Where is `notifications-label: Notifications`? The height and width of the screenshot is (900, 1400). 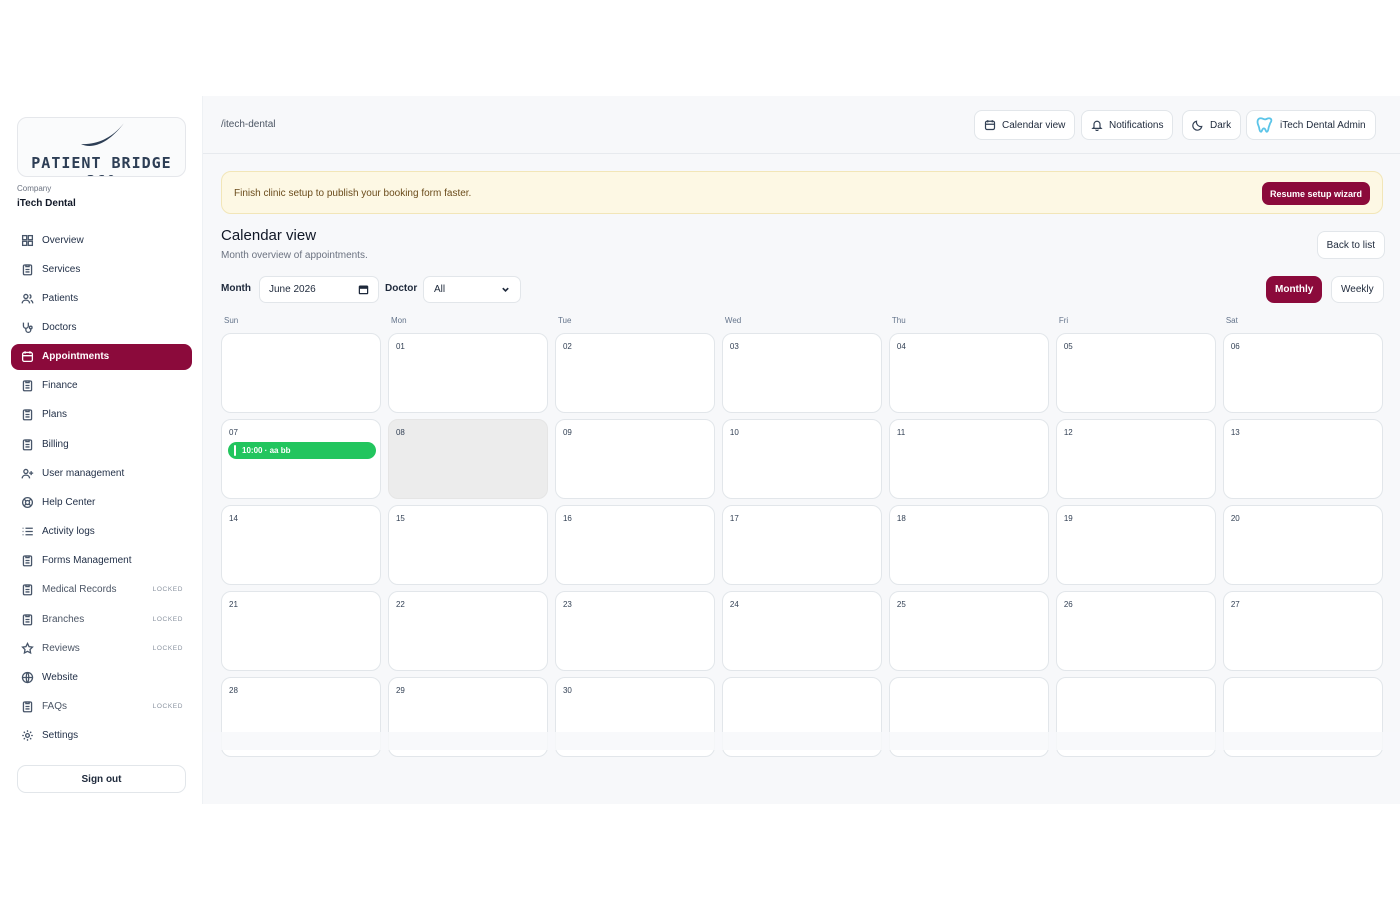
notifications-label: Notifications is located at coordinates (1136, 125).